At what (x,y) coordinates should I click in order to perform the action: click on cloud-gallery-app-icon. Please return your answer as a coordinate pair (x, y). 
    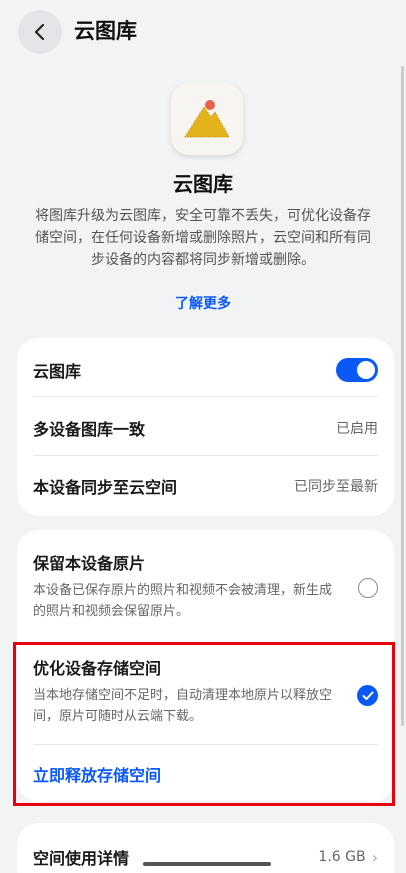
    Looking at the image, I should click on (207, 119).